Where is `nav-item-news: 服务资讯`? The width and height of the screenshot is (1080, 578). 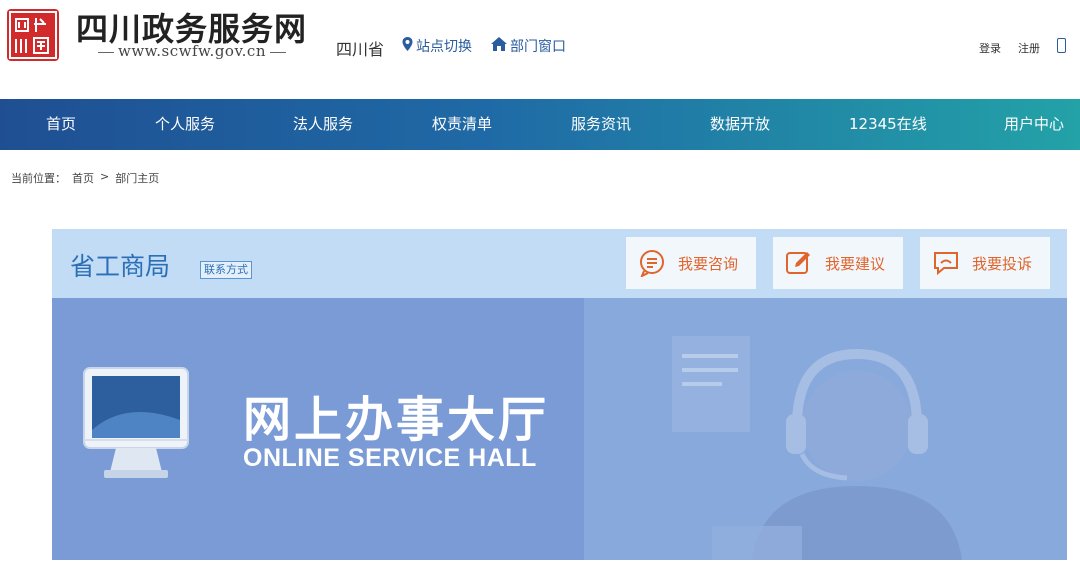 nav-item-news: 服务资讯 is located at coordinates (601, 124).